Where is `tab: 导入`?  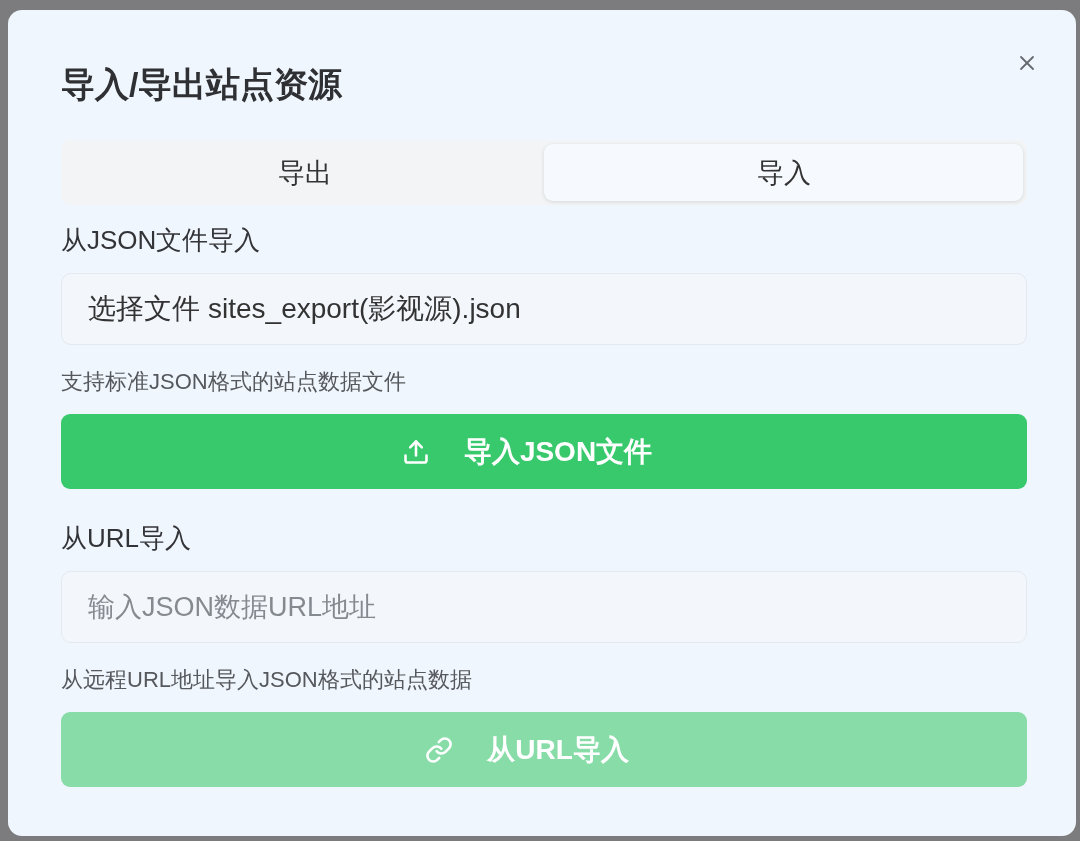 tab: 导入 is located at coordinates (783, 172).